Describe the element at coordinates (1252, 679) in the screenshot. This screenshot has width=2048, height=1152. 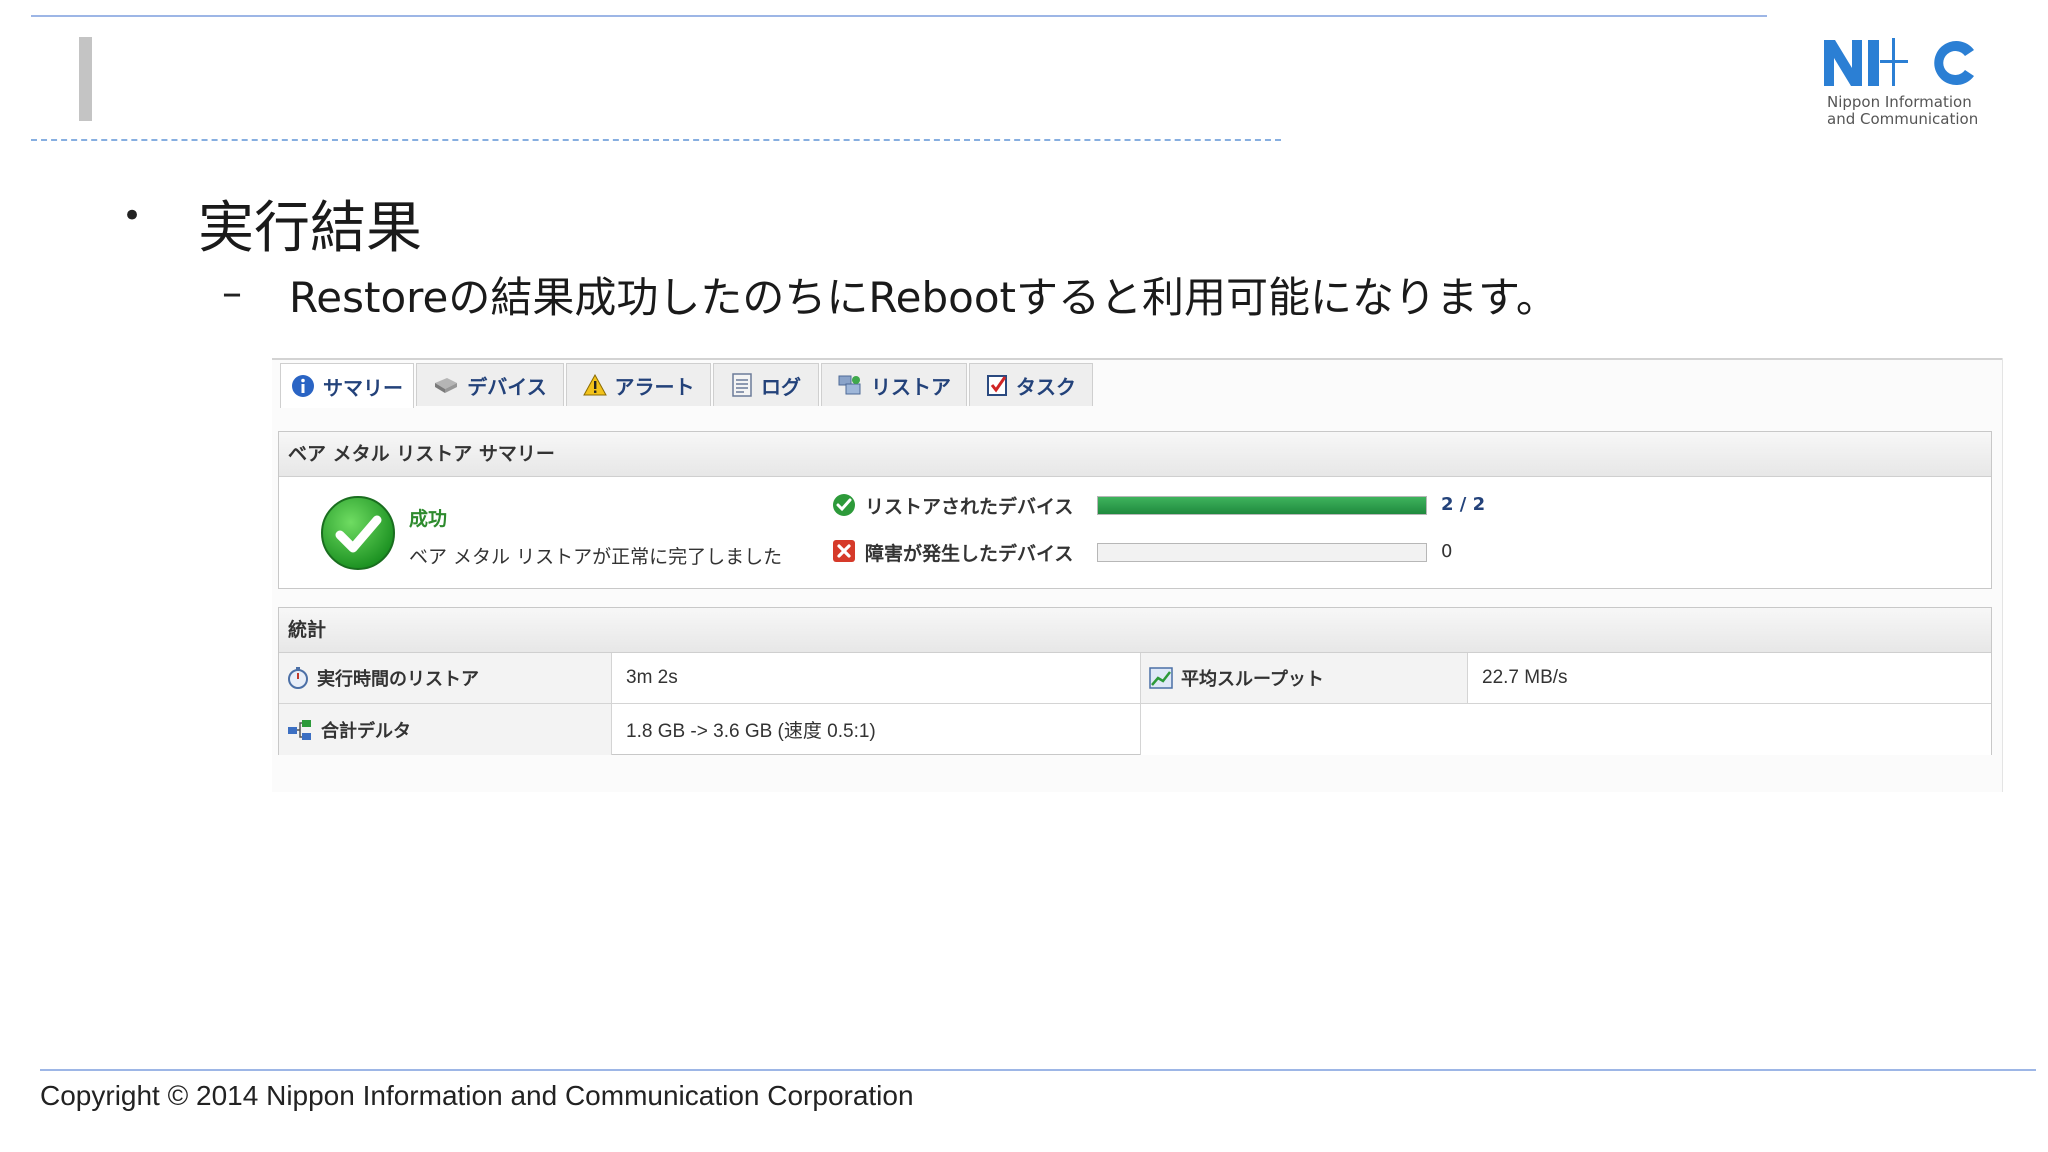
I see `avg-throughput-text: 平均スループット` at that location.